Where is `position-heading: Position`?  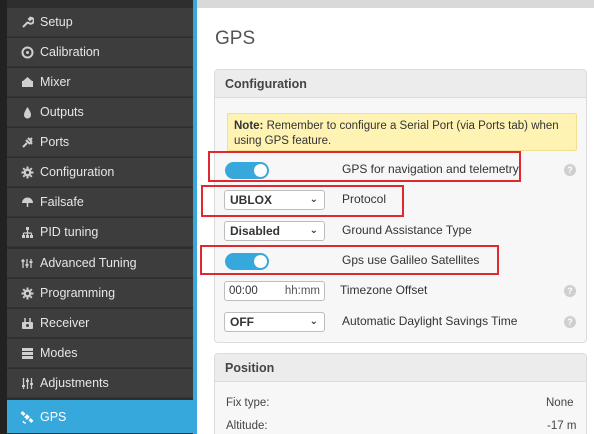
position-heading: Position is located at coordinates (400, 368).